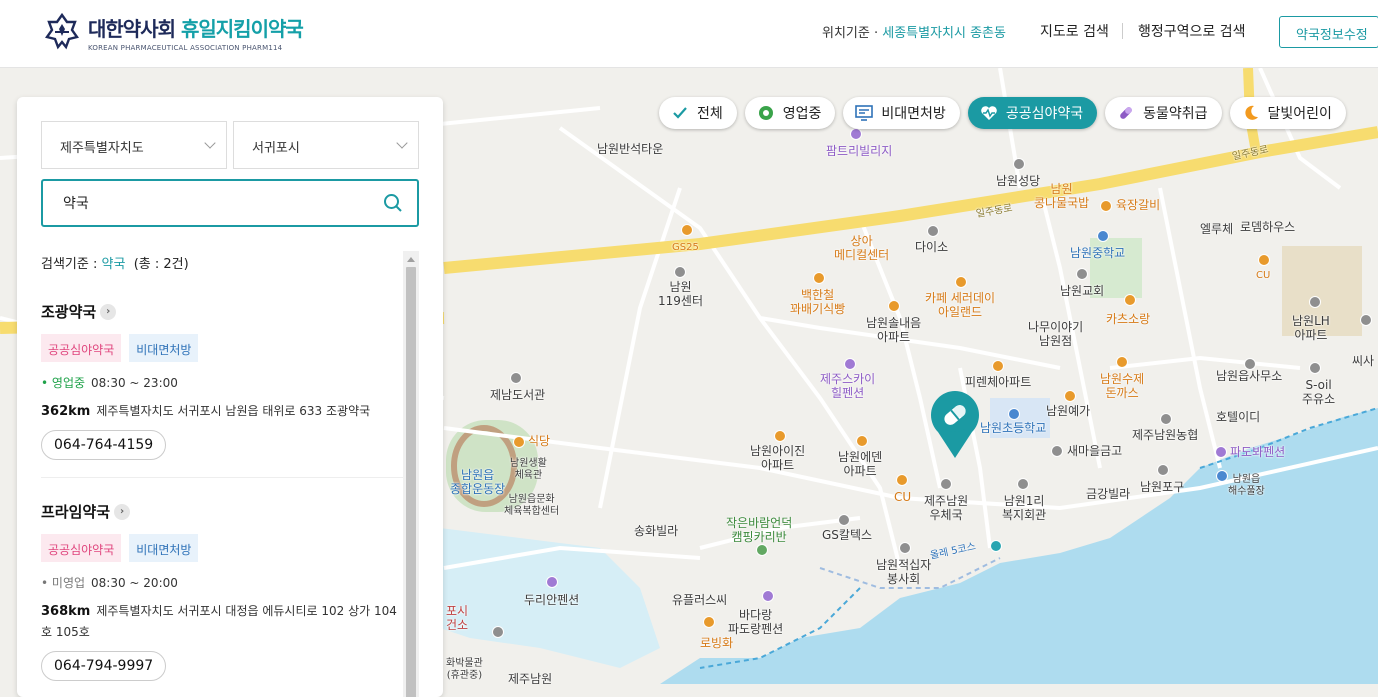 The width and height of the screenshot is (1378, 697). Describe the element at coordinates (552, 600) in the screenshot. I see `map-label: 두리안펜션` at that location.